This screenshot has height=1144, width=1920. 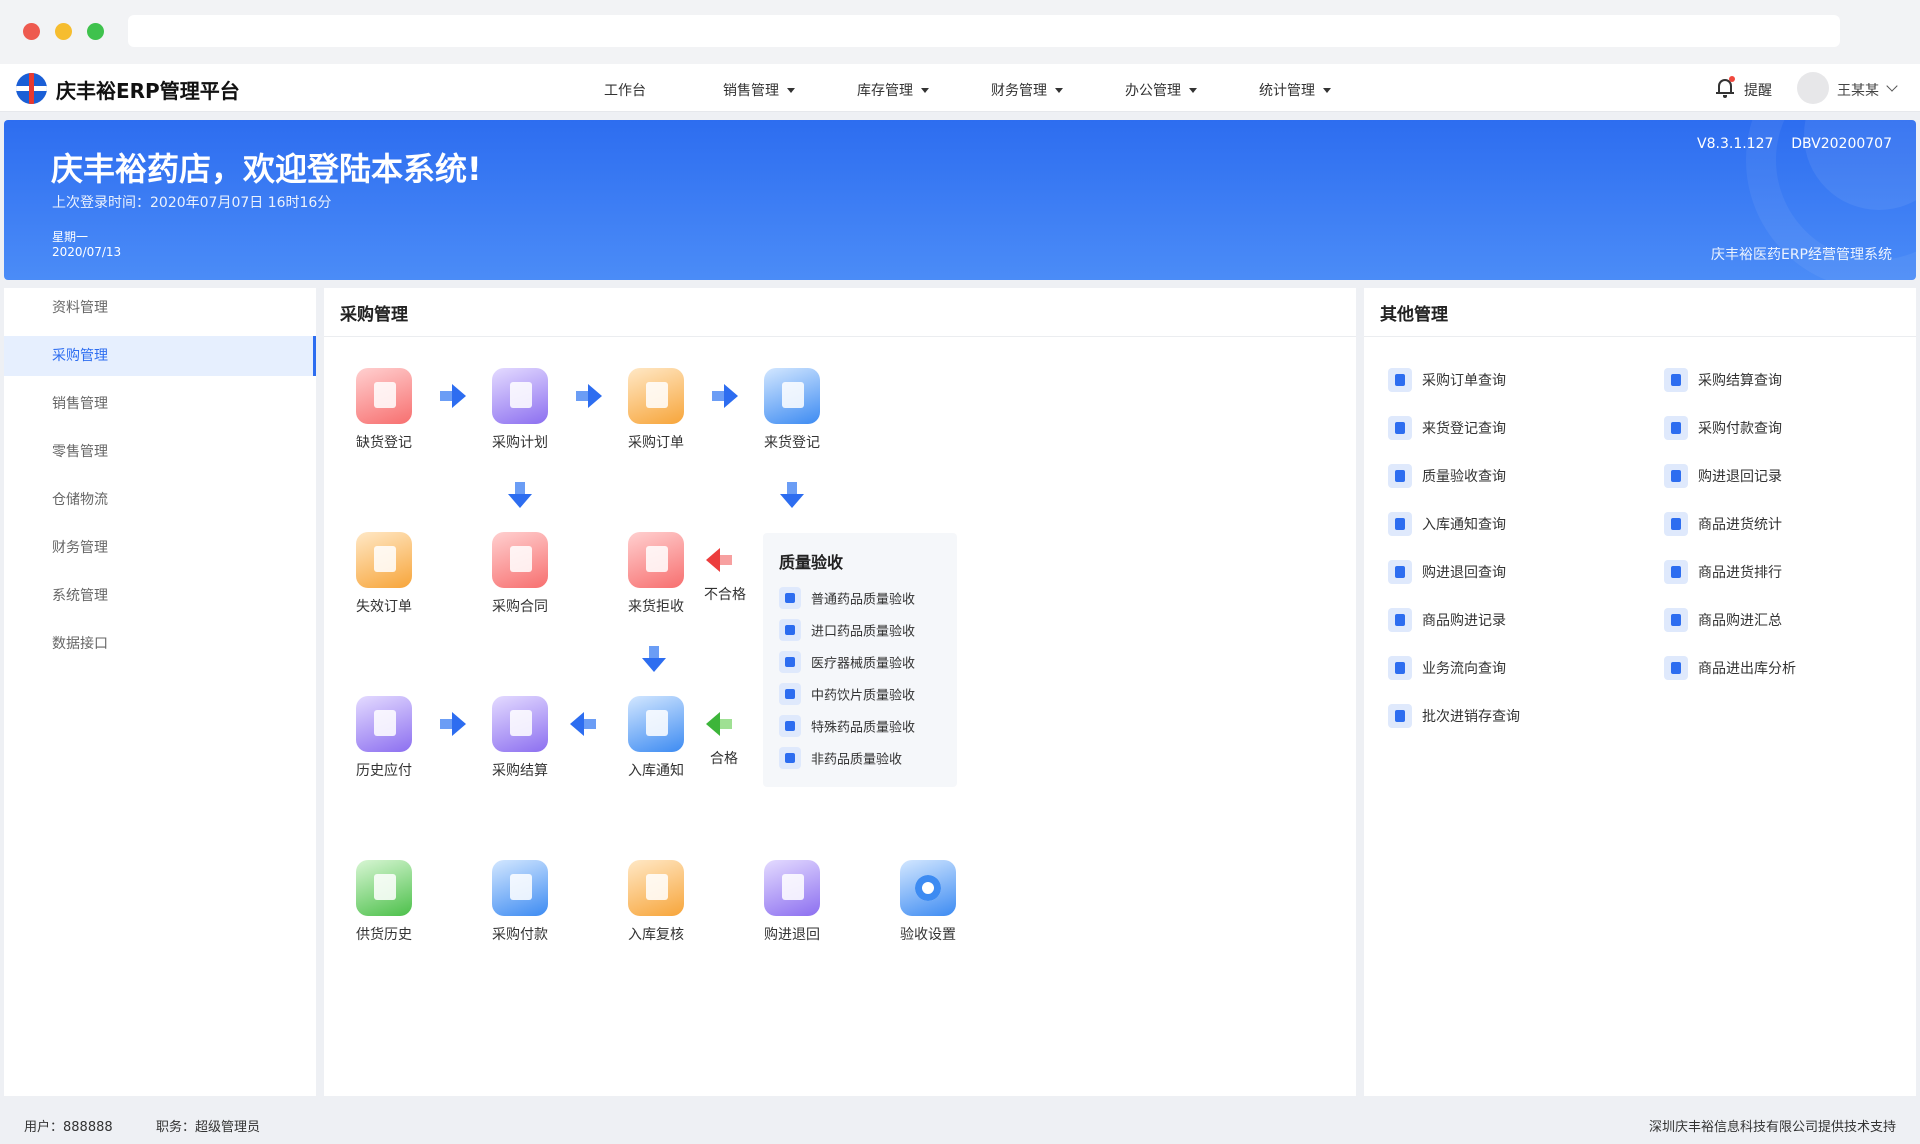 I want to click on node-label: 采购订单, so click(x=656, y=443).